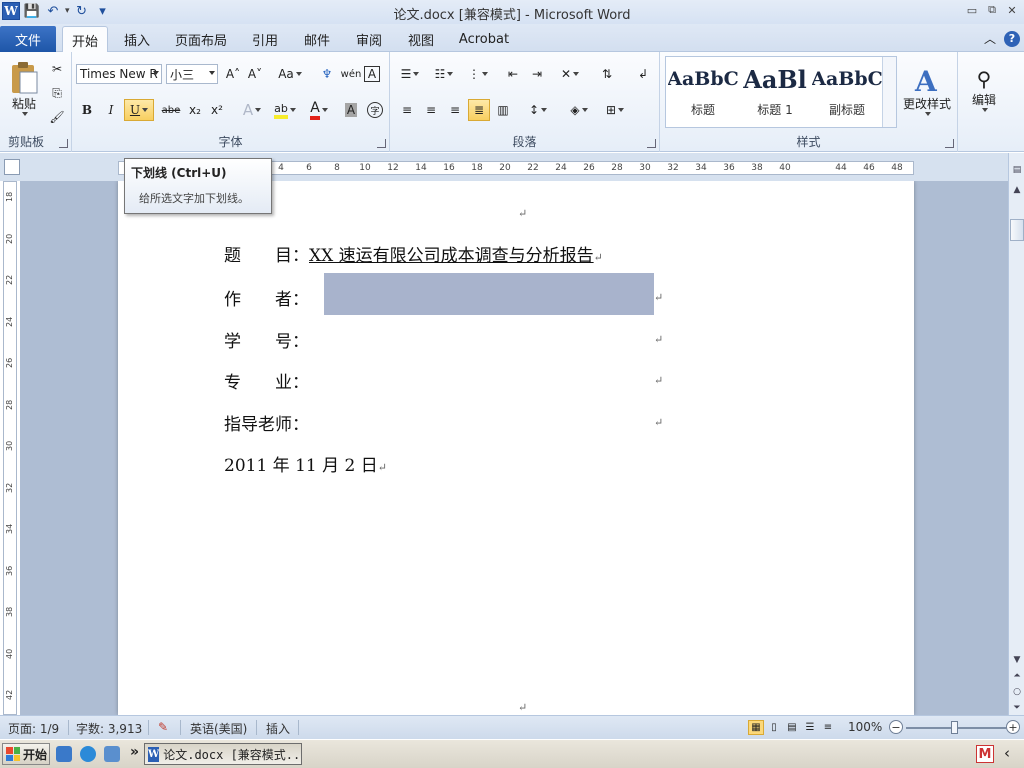  What do you see at coordinates (451, 256) in the screenshot?
I see `report-title: XX 速运有限公司成本调查与分析报告` at bounding box center [451, 256].